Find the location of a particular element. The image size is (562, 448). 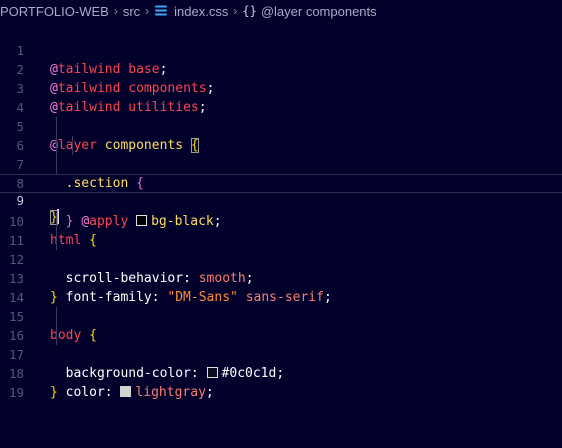

line-content: } is located at coordinates (54, 392).